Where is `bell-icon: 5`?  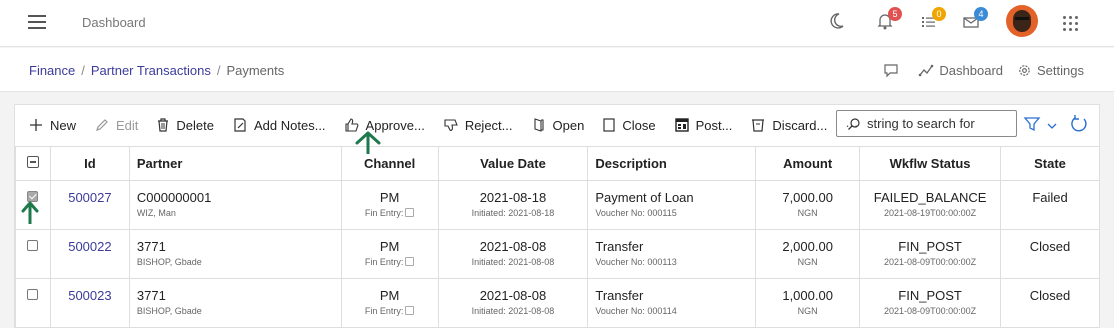 bell-icon: 5 is located at coordinates (889, 21).